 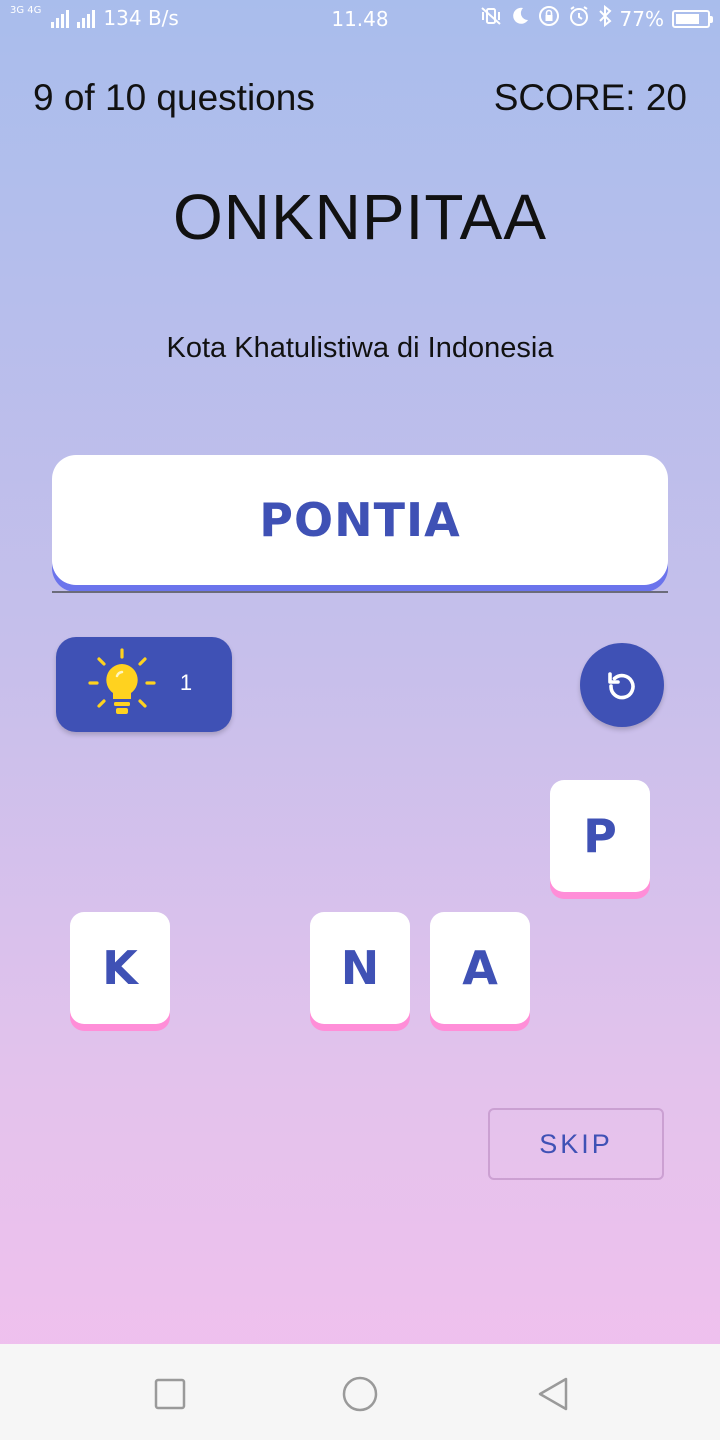 I want to click on tile-letter: A, so click(x=480, y=968).